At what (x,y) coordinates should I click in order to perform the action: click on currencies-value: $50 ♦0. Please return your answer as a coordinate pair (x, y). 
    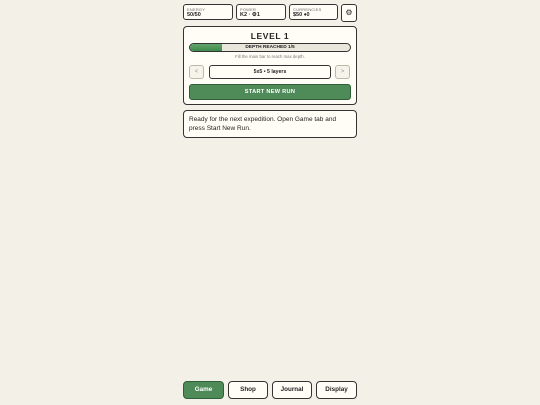
    Looking at the image, I should click on (301, 15).